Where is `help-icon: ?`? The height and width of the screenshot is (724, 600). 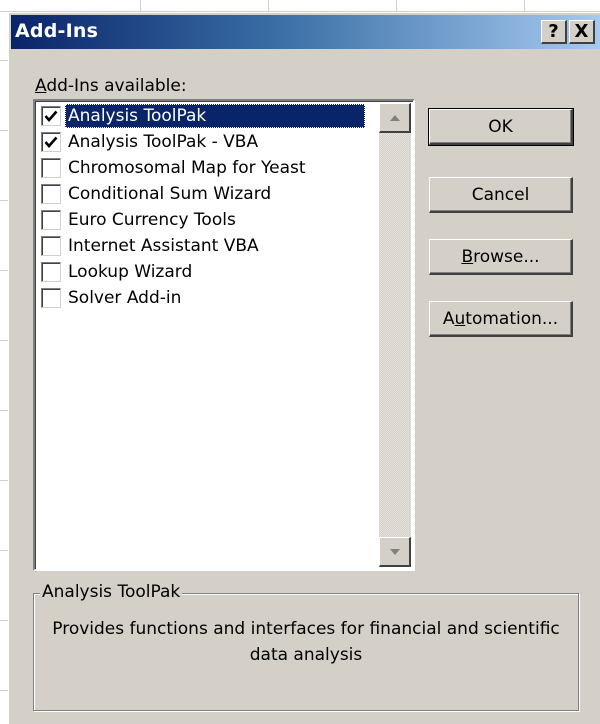
help-icon: ? is located at coordinates (553, 31).